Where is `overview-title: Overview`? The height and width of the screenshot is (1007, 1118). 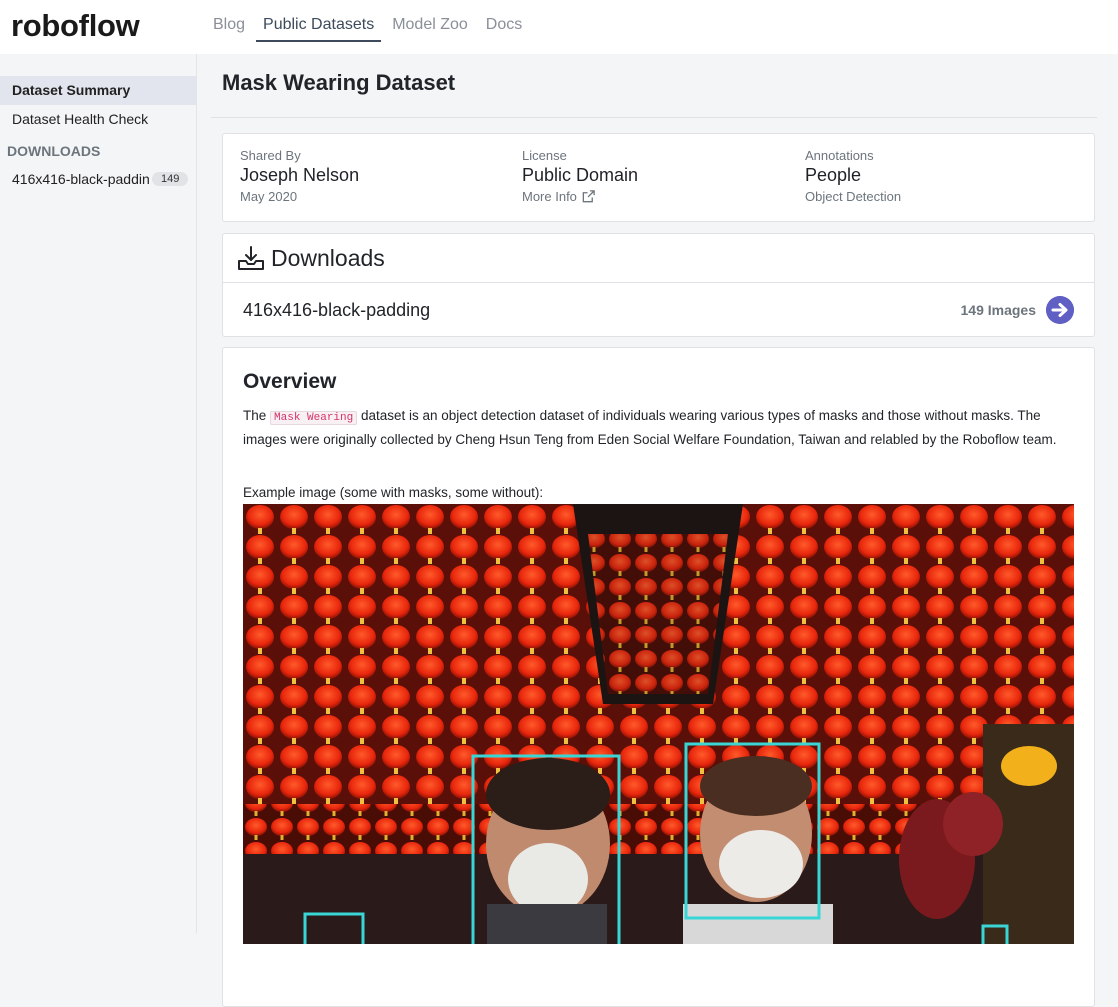 overview-title: Overview is located at coordinates (290, 381).